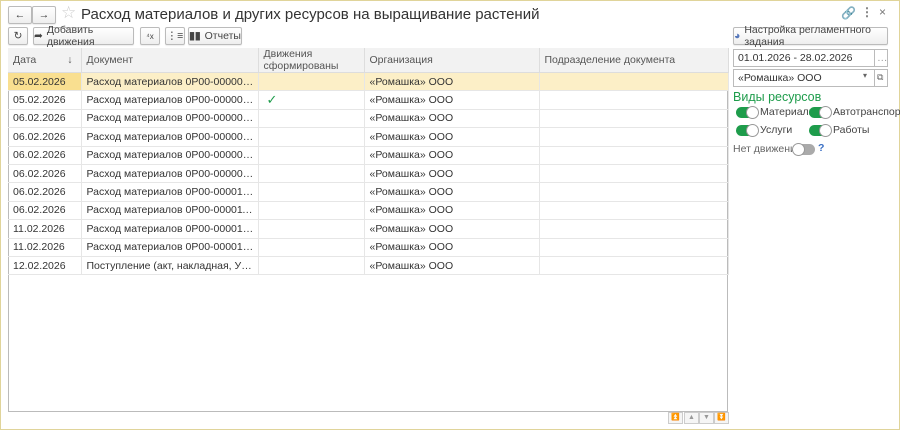 The image size is (900, 430). What do you see at coordinates (70, 36) in the screenshot?
I see `add-movements-label: Добавить движения` at bounding box center [70, 36].